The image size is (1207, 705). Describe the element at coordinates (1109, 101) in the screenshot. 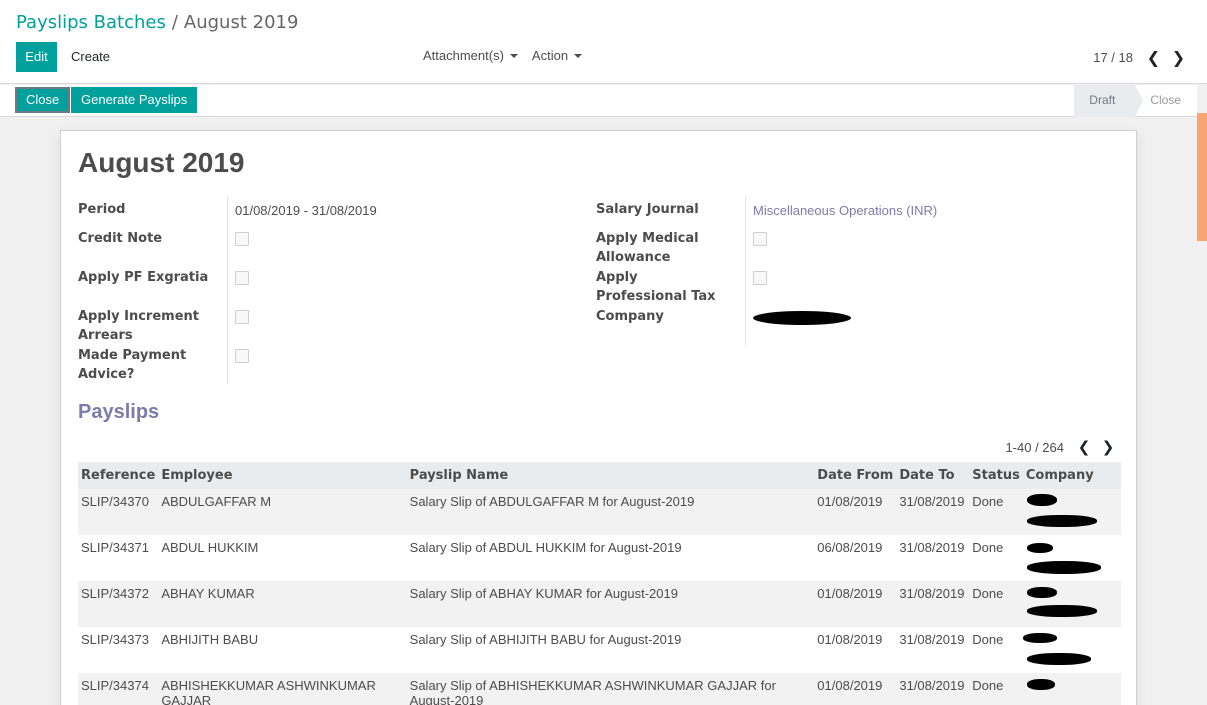

I see `stage-draft: Draft` at that location.